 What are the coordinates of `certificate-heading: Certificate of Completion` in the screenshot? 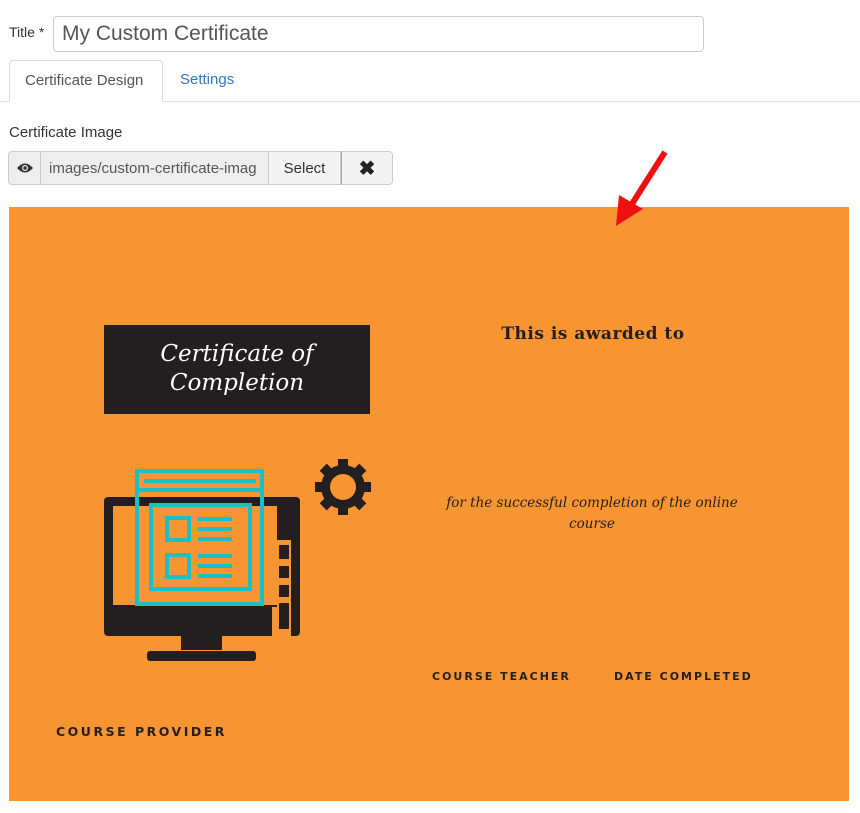 It's located at (237, 369).